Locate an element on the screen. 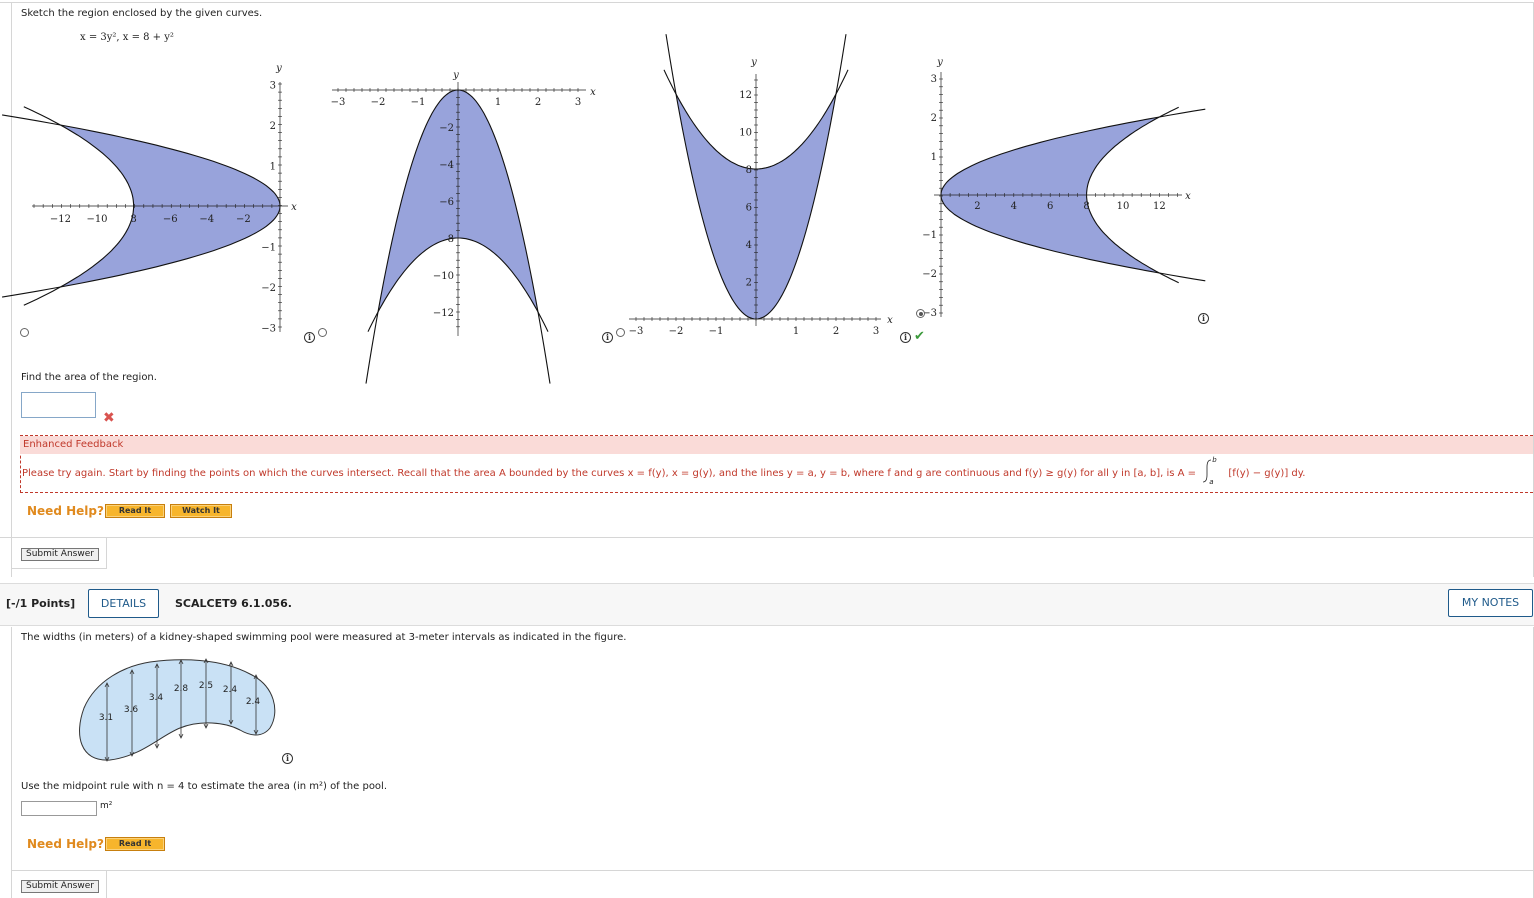 The image size is (1534, 898). question-equation: x = 3y², x = 8 + y² is located at coordinates (127, 37).